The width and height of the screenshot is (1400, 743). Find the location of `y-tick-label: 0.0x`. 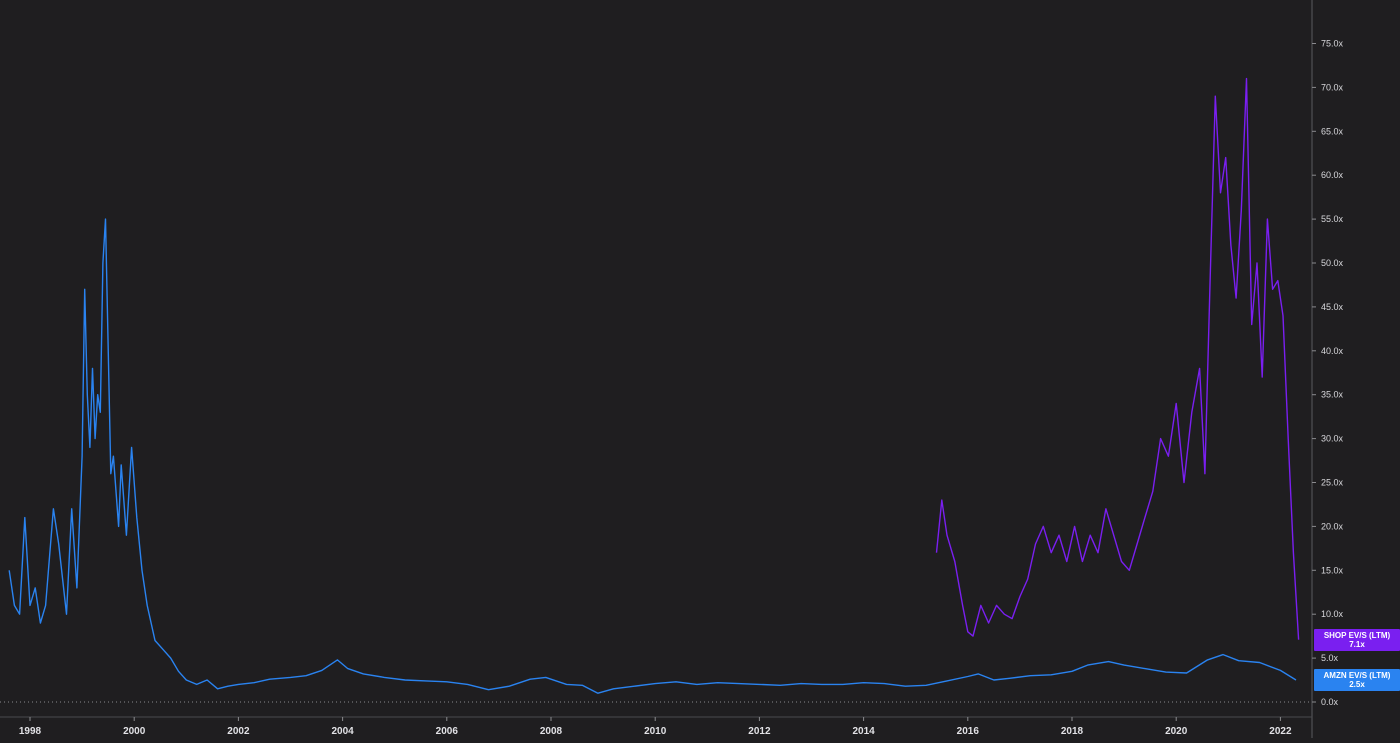

y-tick-label: 0.0x is located at coordinates (1330, 702).